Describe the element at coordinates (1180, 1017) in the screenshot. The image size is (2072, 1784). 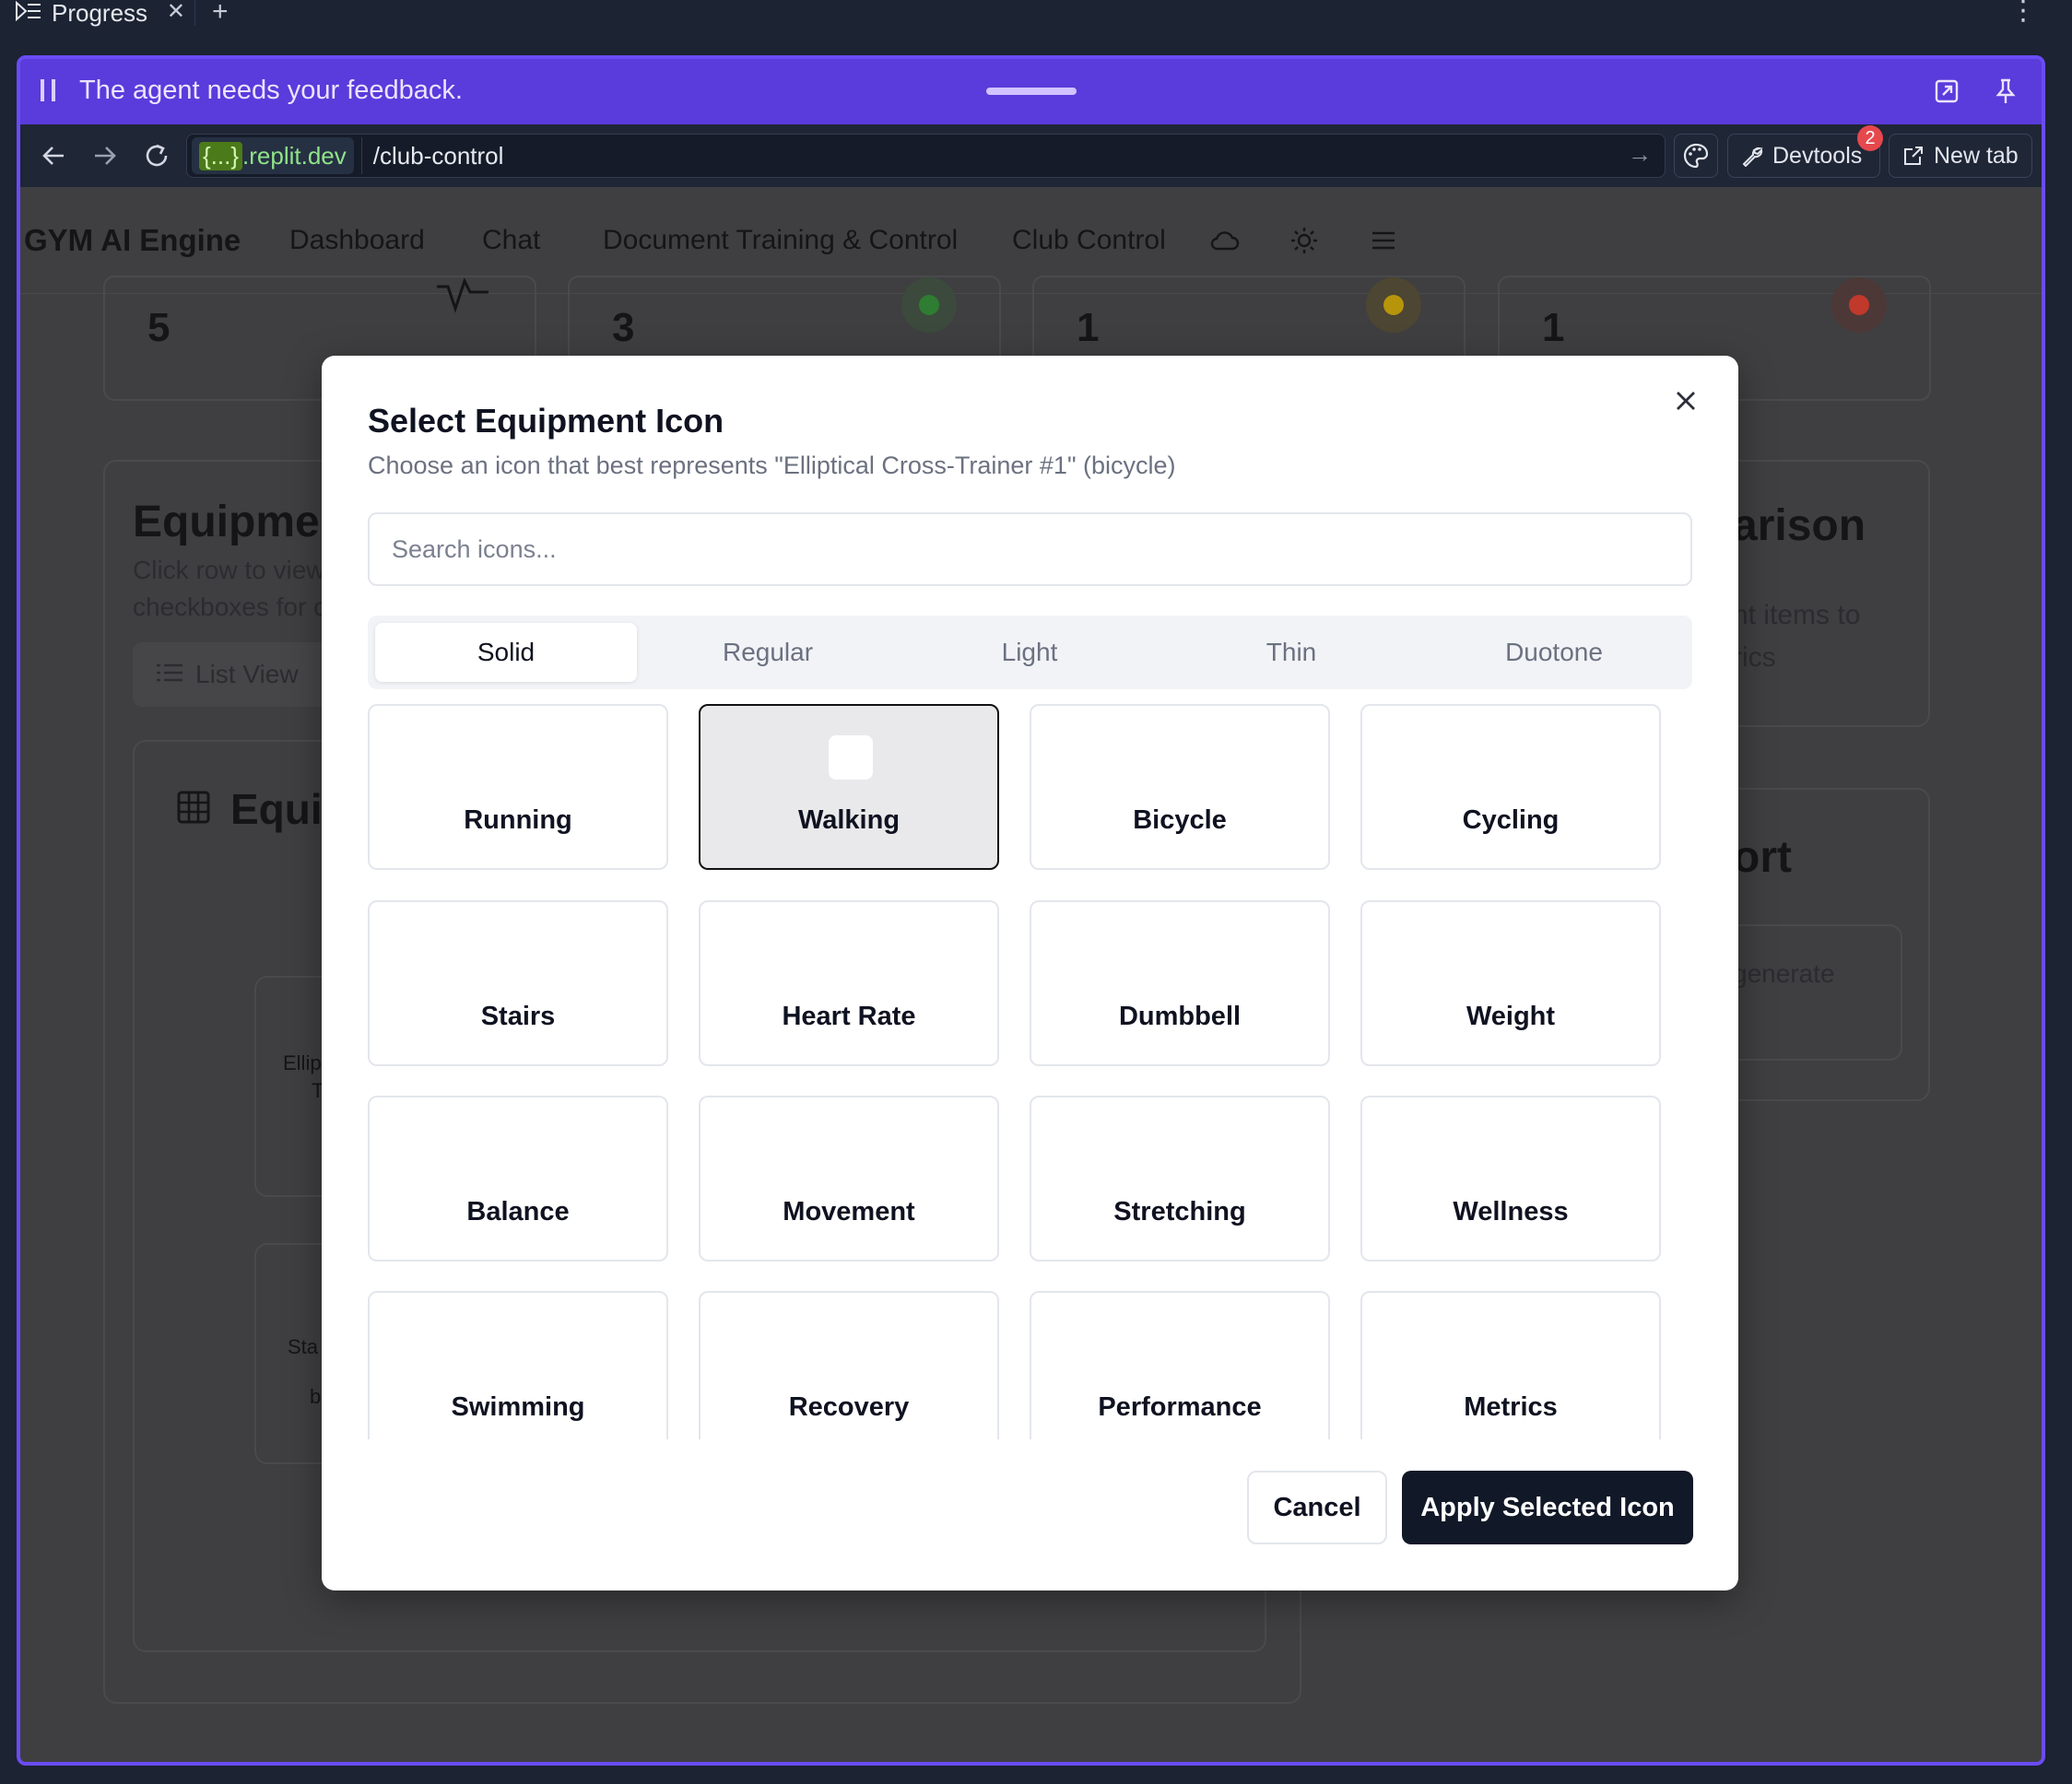
I see `icon-option-label: Dumbbell` at that location.